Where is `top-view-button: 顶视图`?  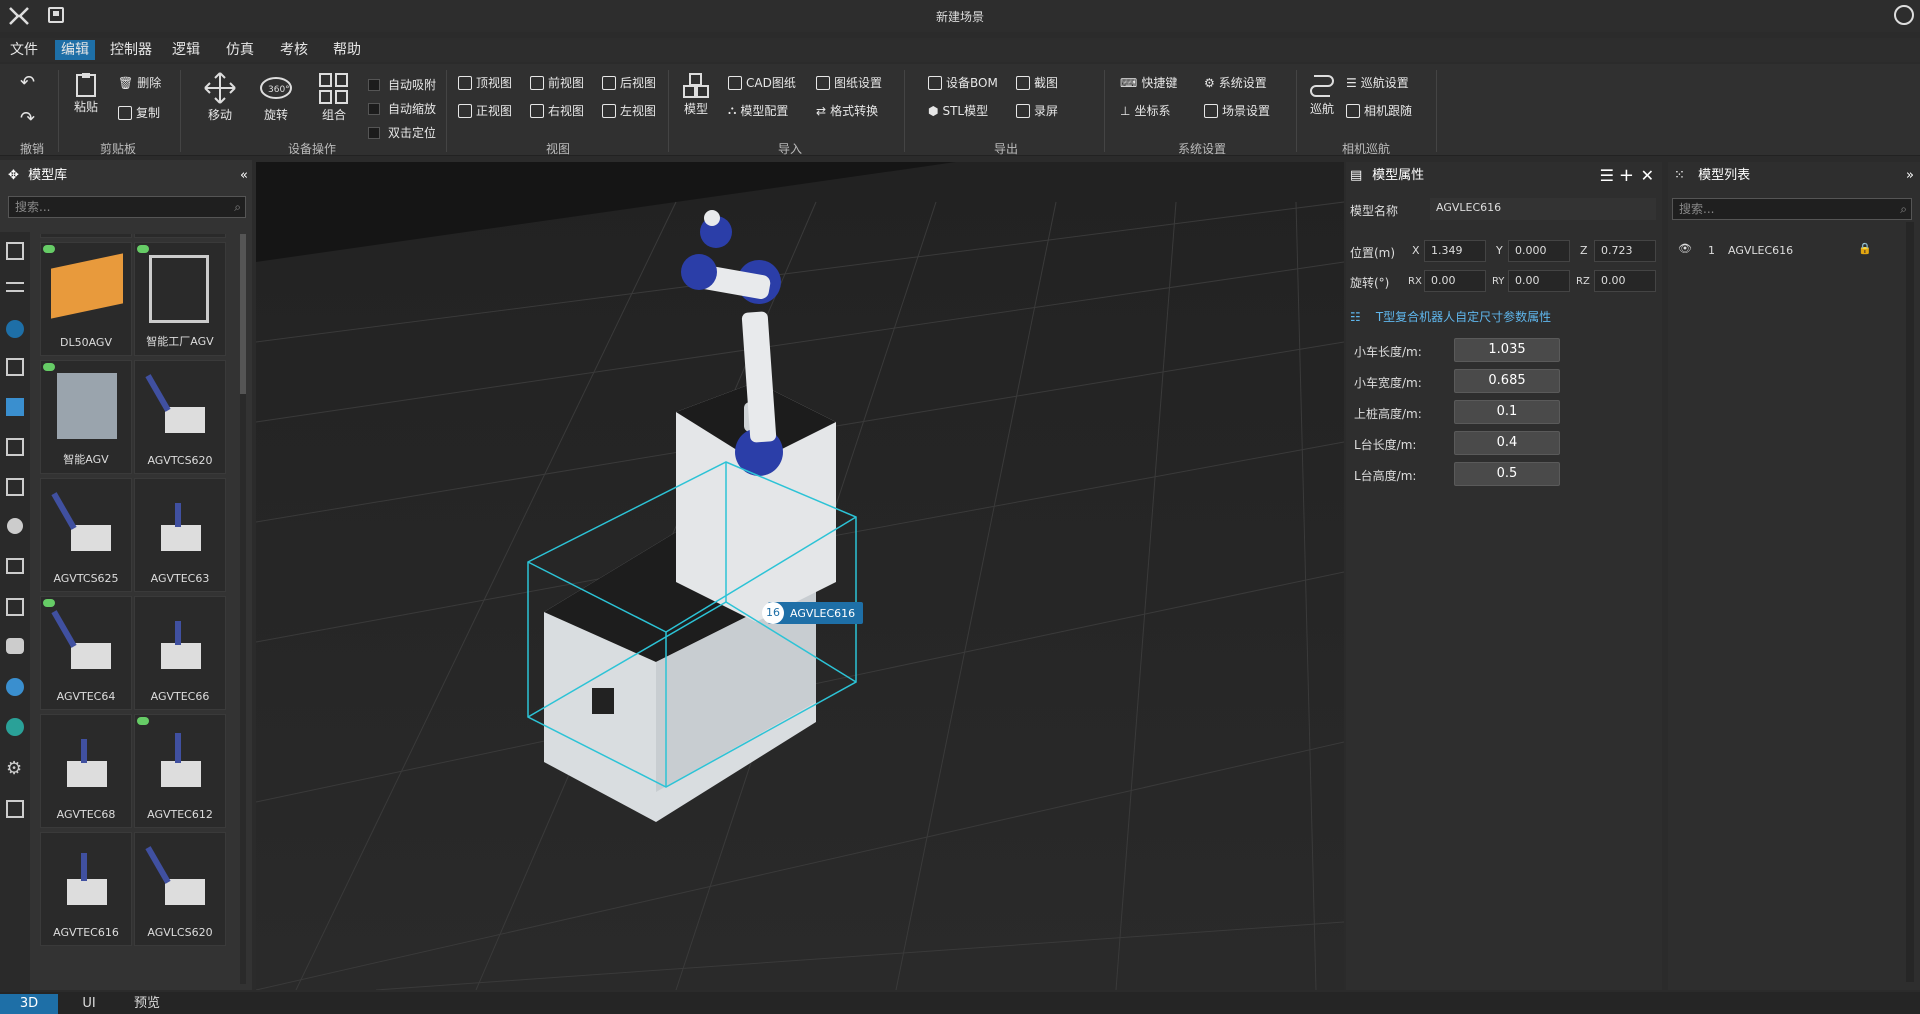 top-view-button: 顶视图 is located at coordinates (485, 82).